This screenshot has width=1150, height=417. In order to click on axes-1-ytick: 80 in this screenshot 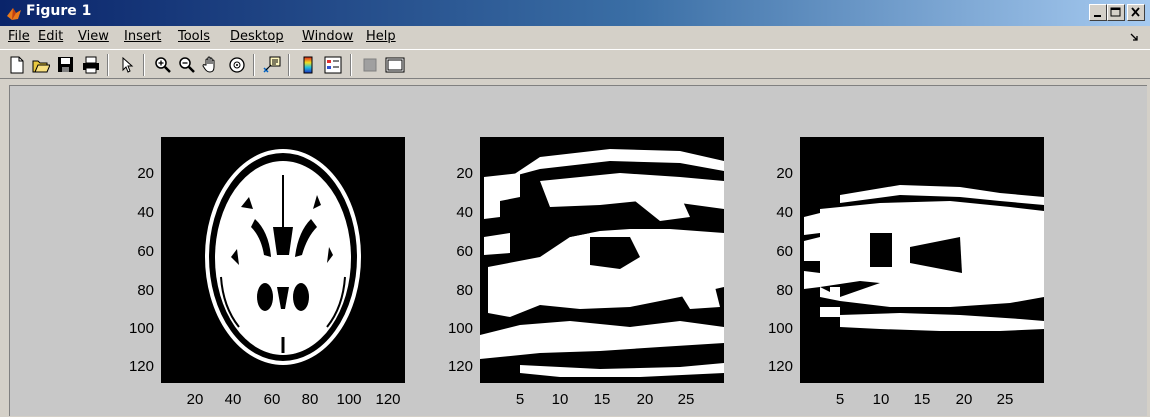, I will do `click(145, 290)`.